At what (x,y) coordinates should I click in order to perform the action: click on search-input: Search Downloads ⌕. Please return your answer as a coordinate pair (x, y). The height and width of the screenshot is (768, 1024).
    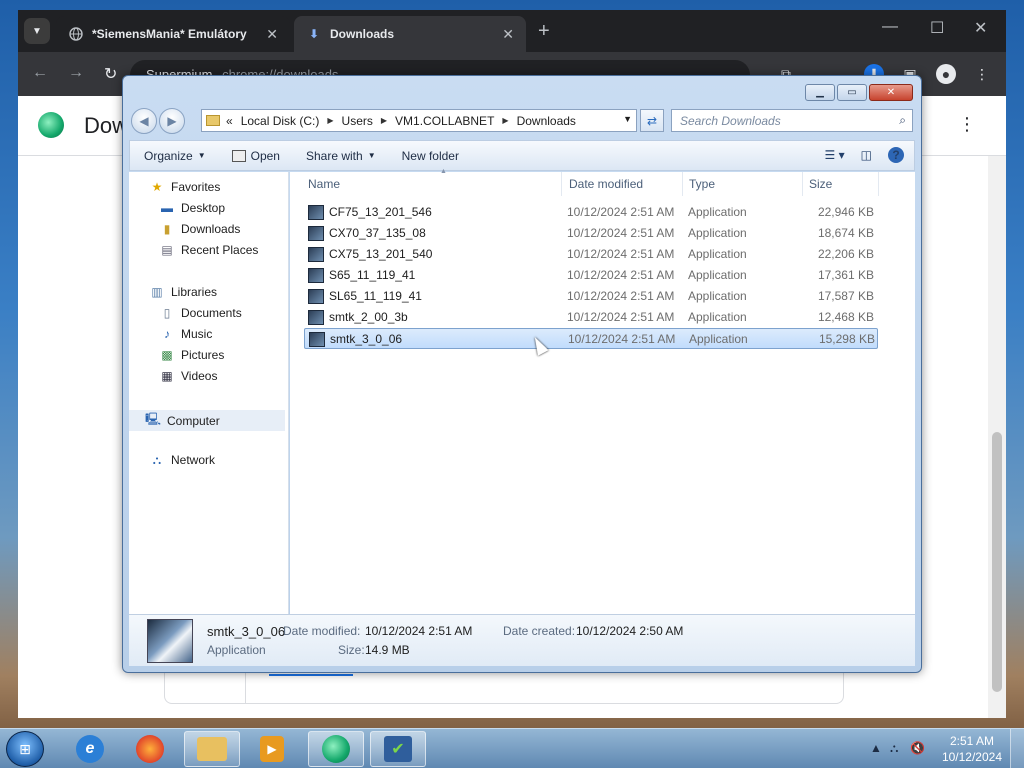
    Looking at the image, I should click on (792, 120).